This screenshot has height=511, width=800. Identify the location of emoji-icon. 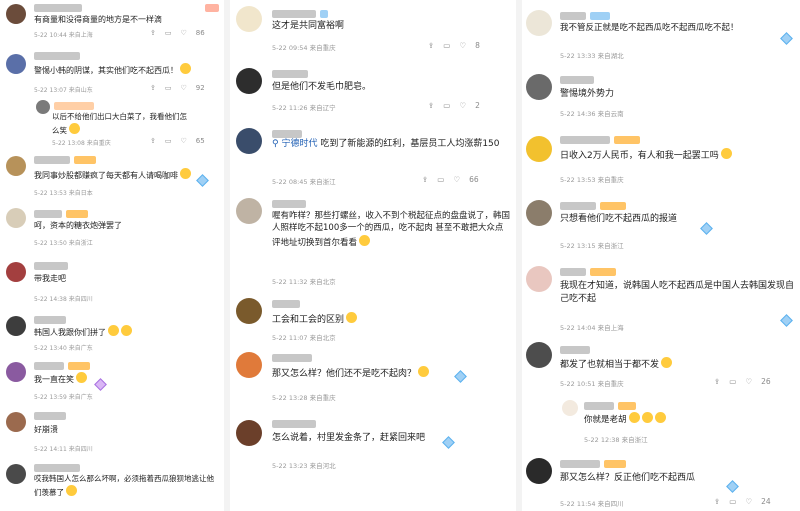
(660, 417).